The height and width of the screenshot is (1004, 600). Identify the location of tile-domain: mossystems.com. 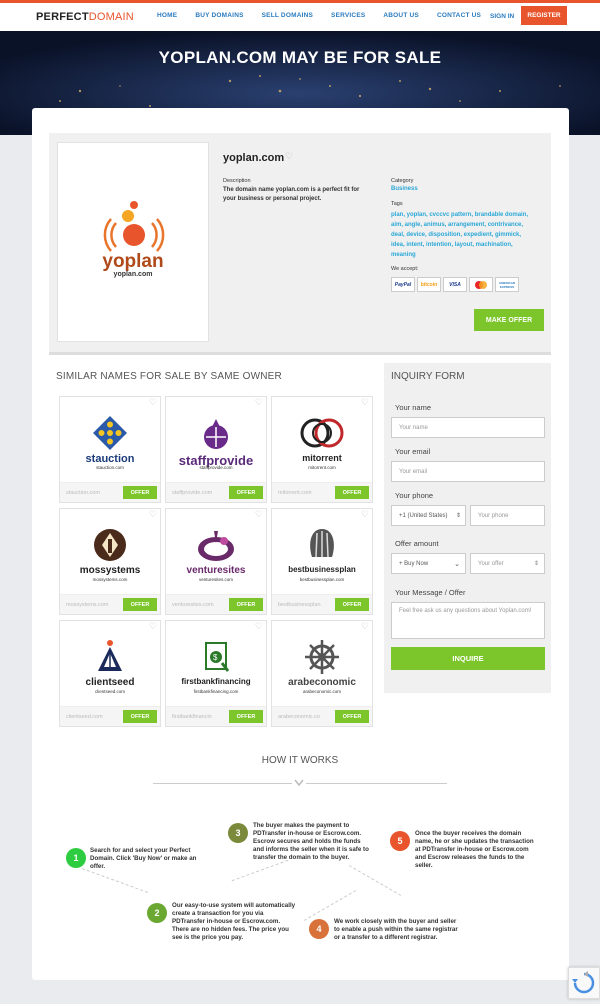
(94, 605).